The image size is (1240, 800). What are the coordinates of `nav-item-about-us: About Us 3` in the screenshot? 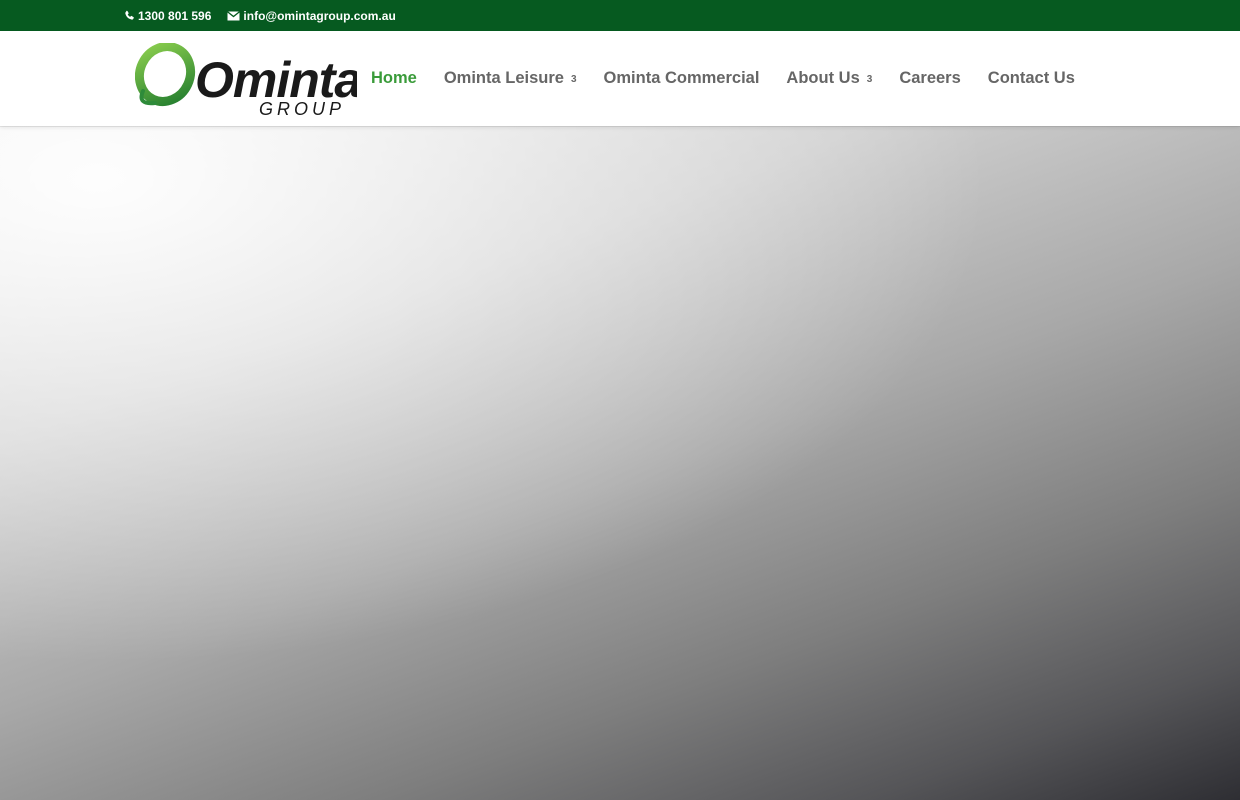 It's located at (829, 78).